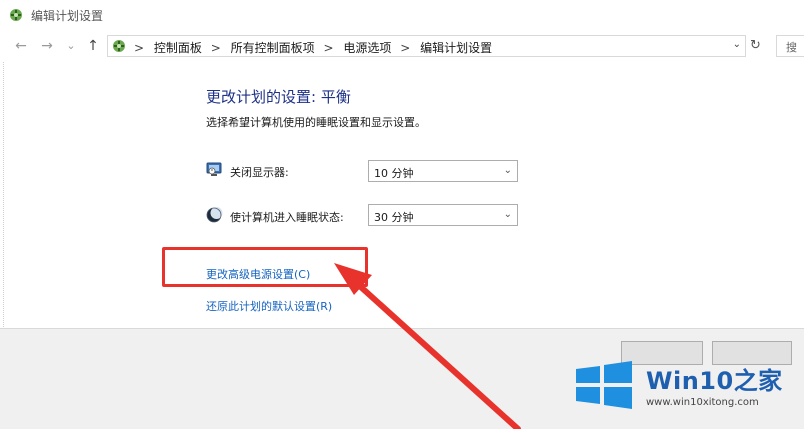  I want to click on watermark-brand-main: Win10, so click(690, 381).